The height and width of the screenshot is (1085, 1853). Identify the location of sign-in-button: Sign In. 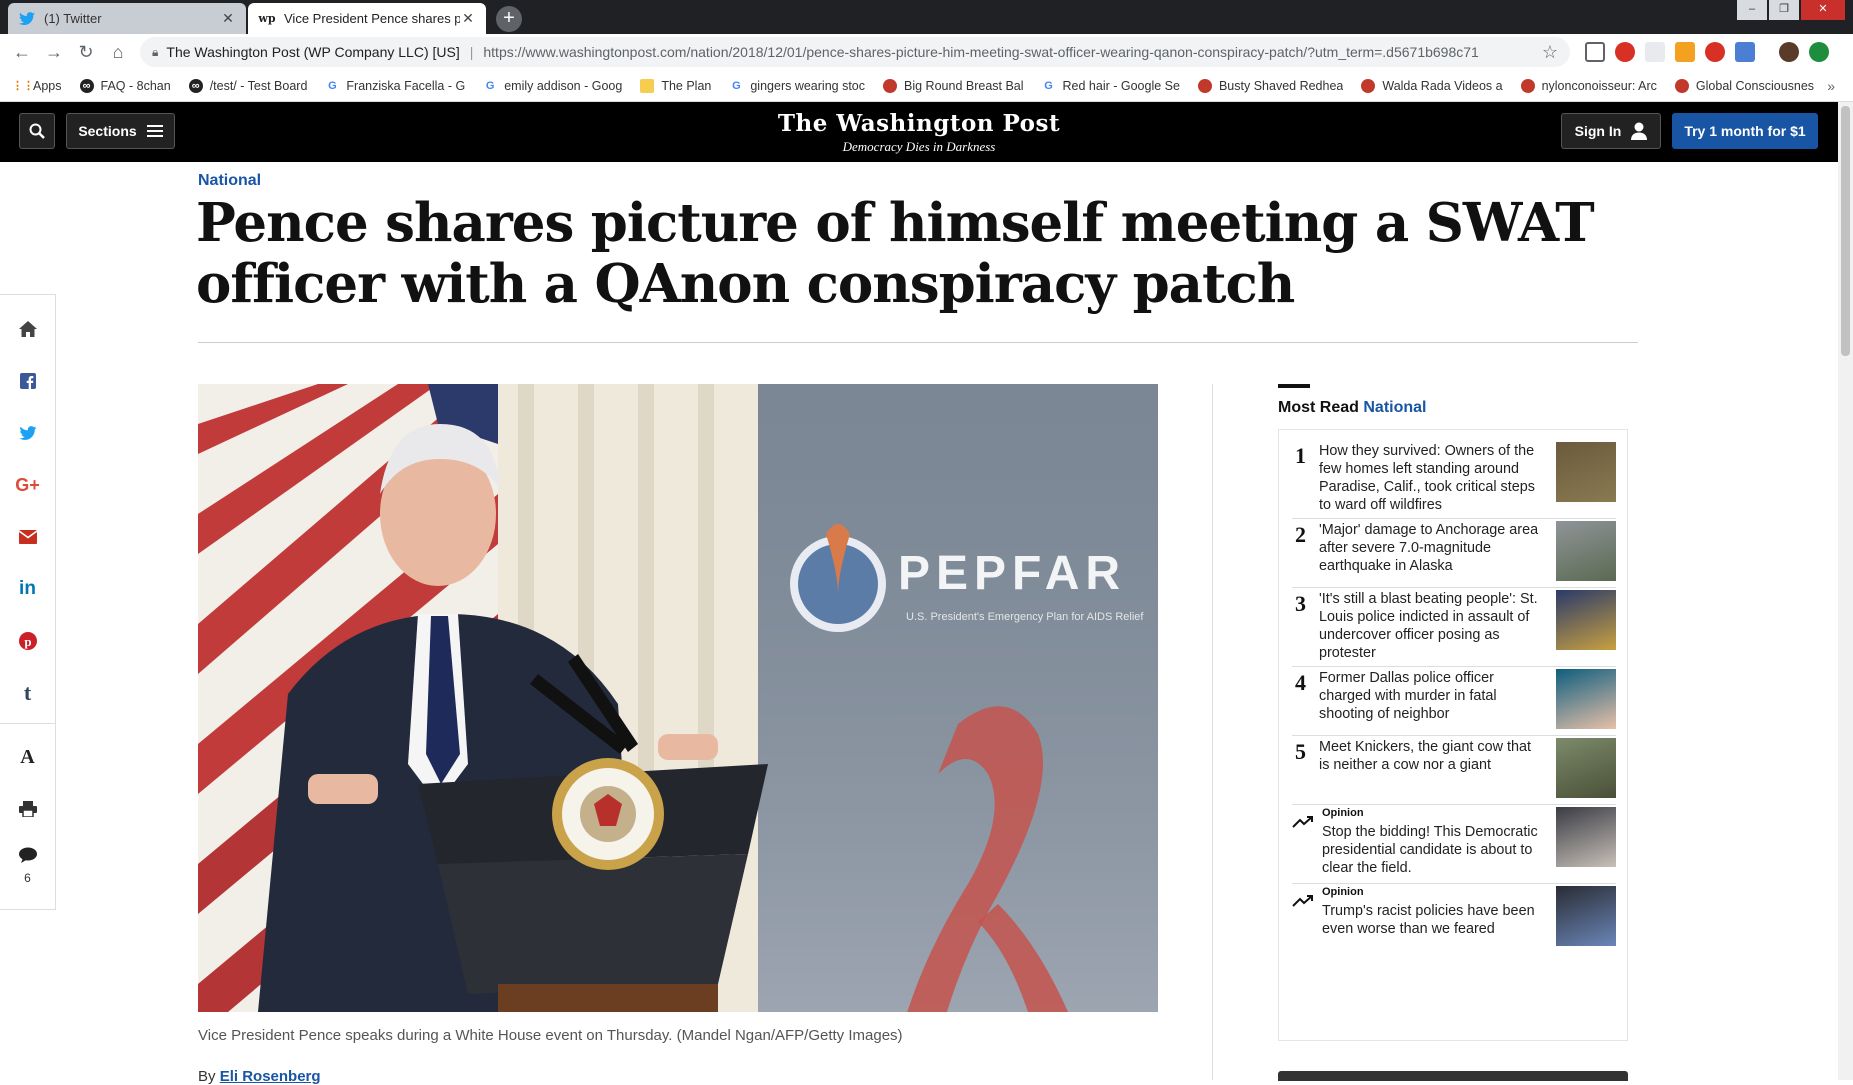
(1611, 131).